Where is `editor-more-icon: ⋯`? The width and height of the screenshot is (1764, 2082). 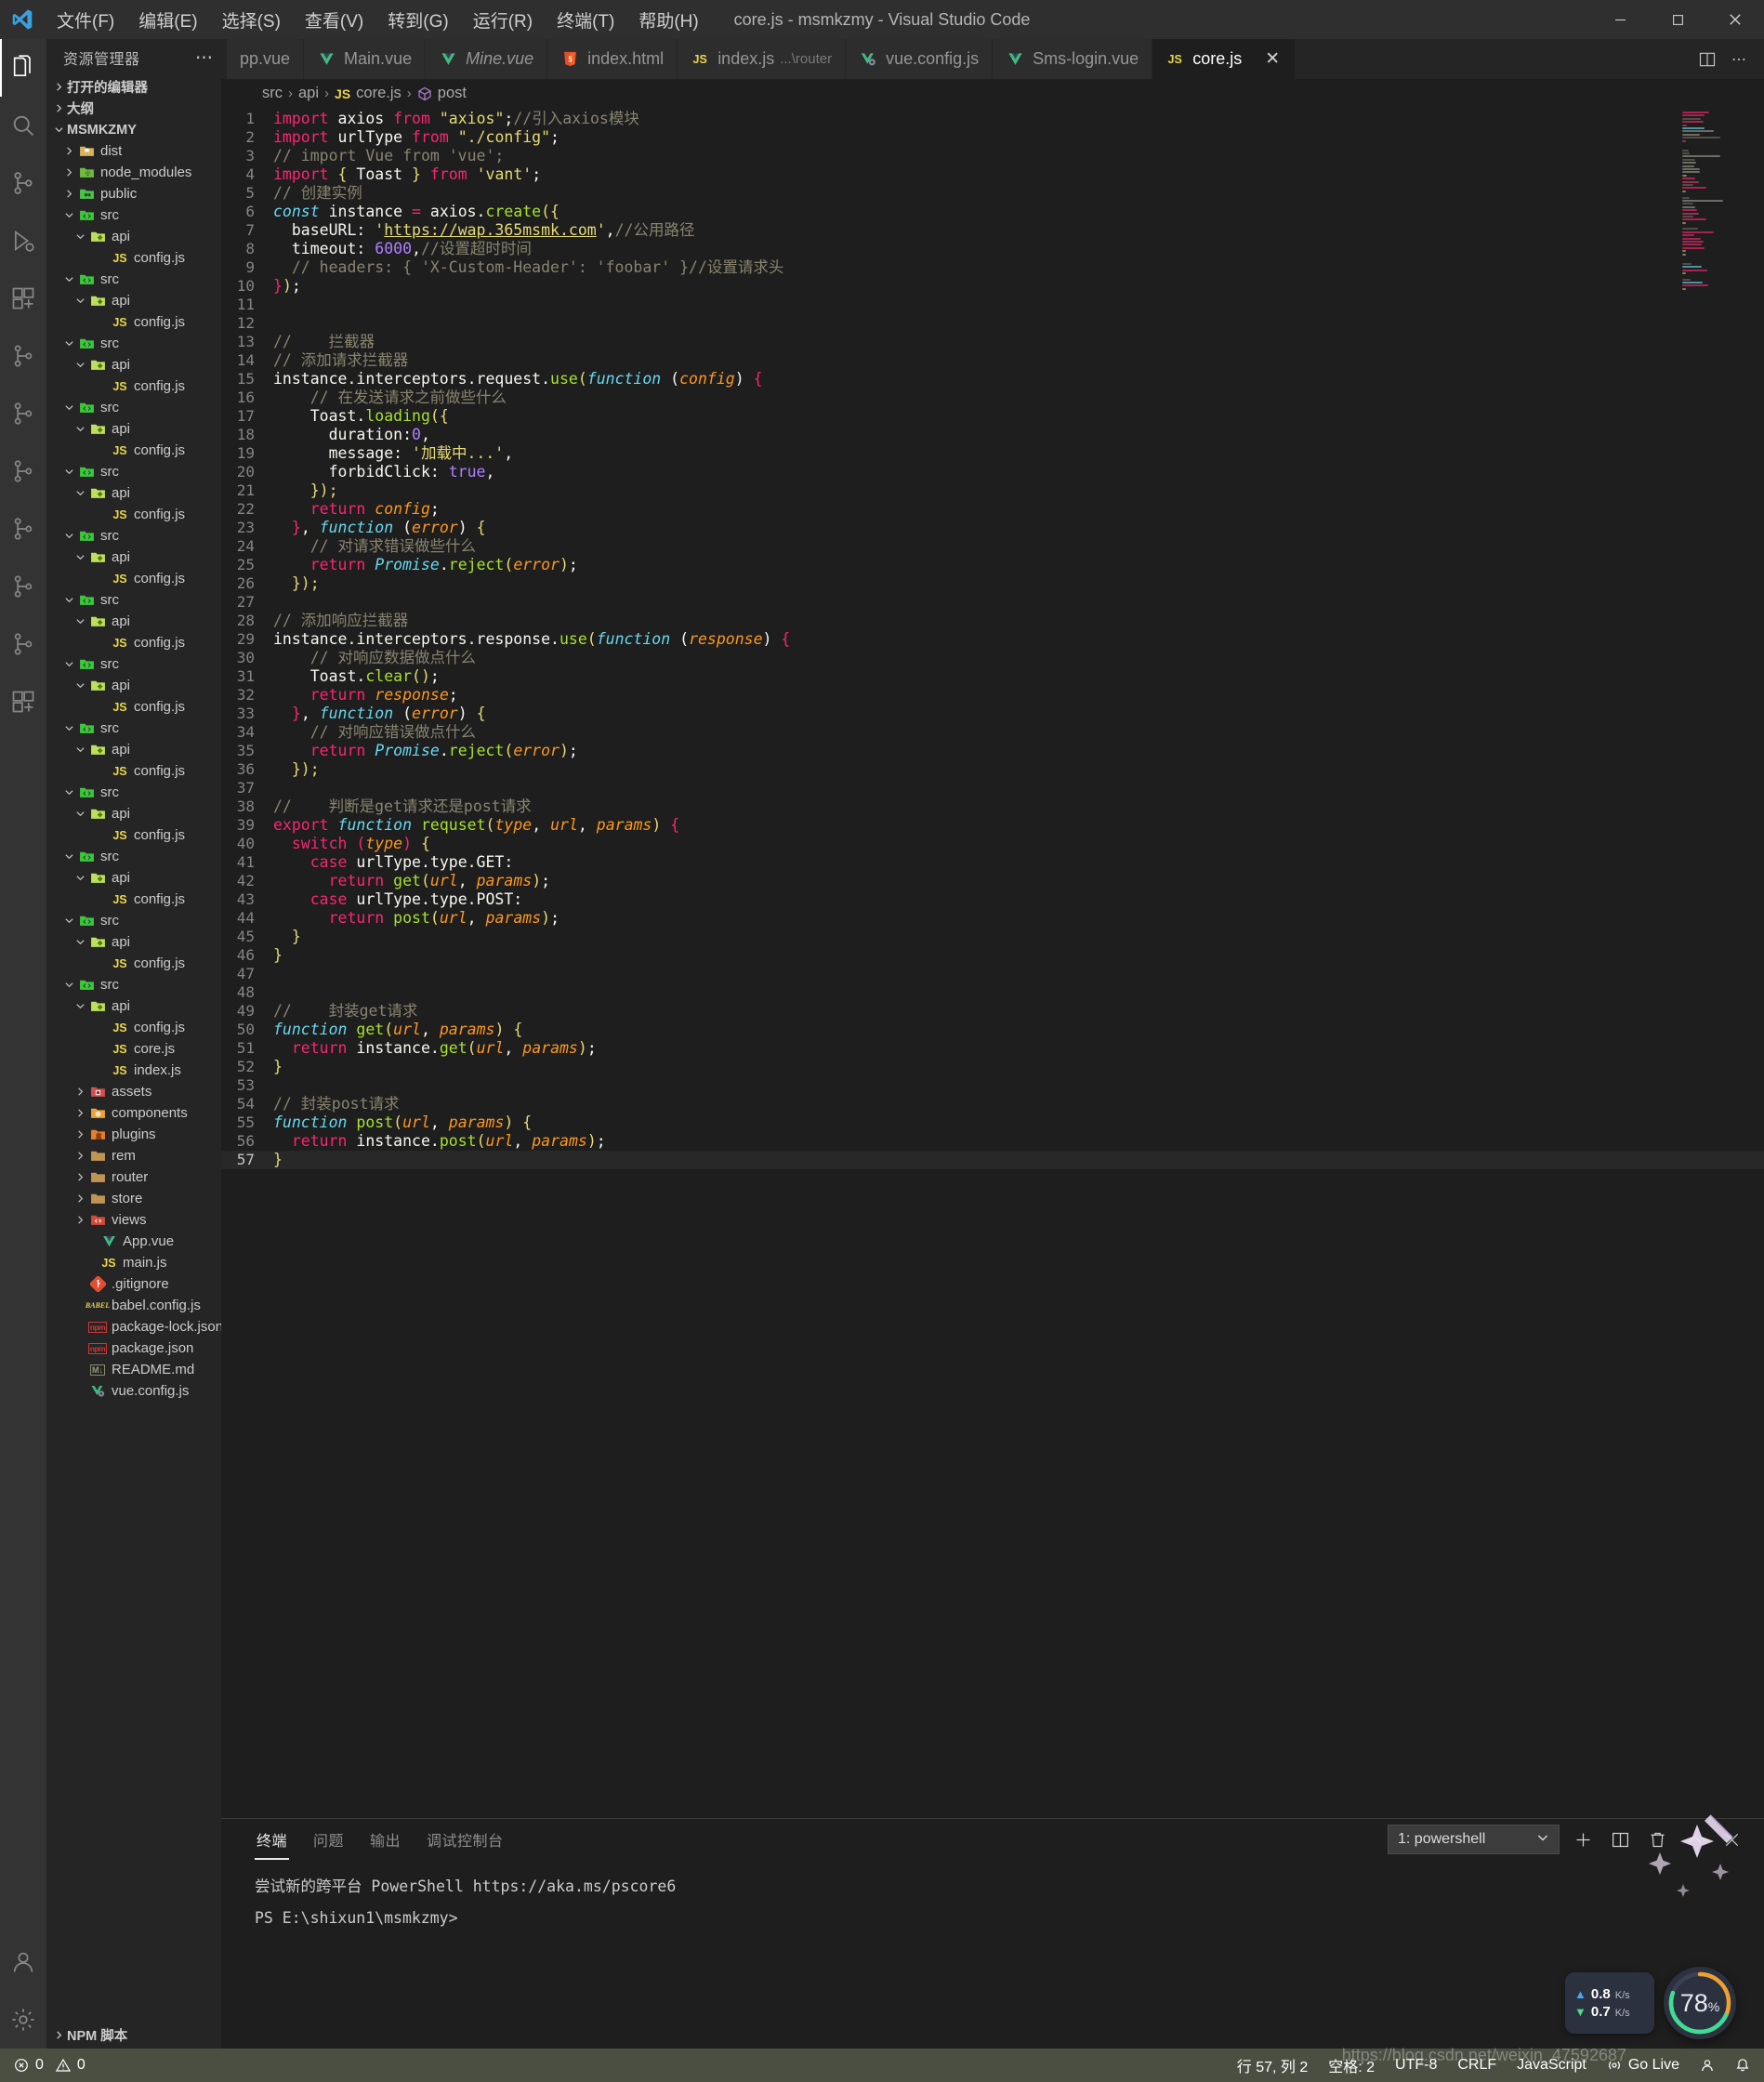 editor-more-icon: ⋯ is located at coordinates (1739, 59).